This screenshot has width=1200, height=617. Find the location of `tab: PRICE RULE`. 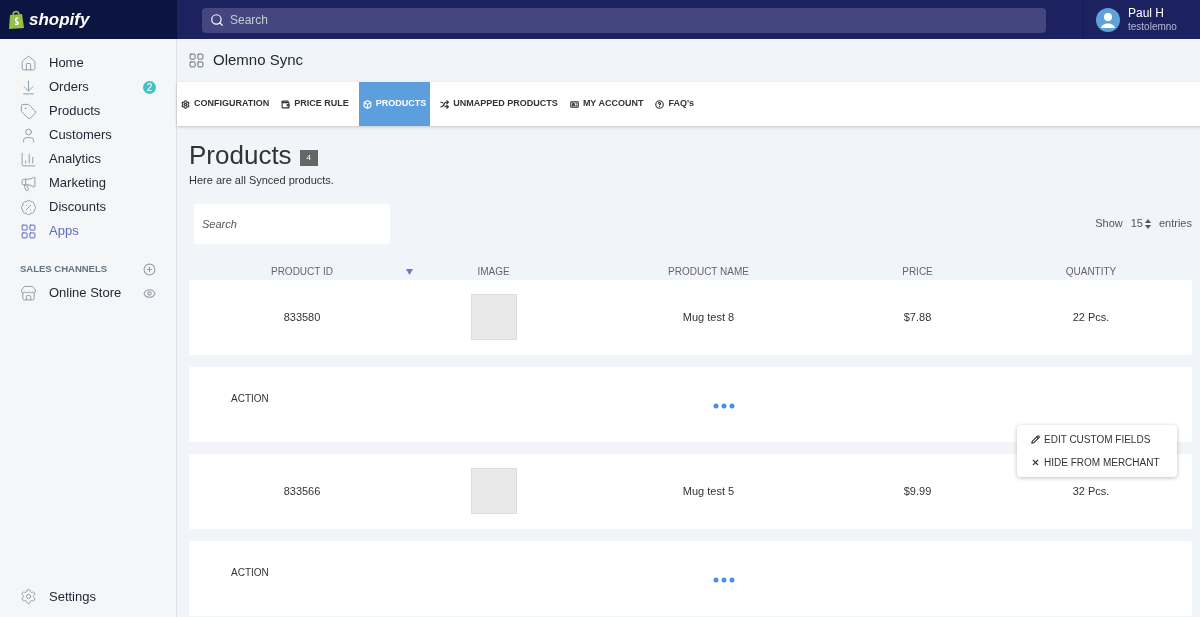

tab: PRICE RULE is located at coordinates (315, 104).